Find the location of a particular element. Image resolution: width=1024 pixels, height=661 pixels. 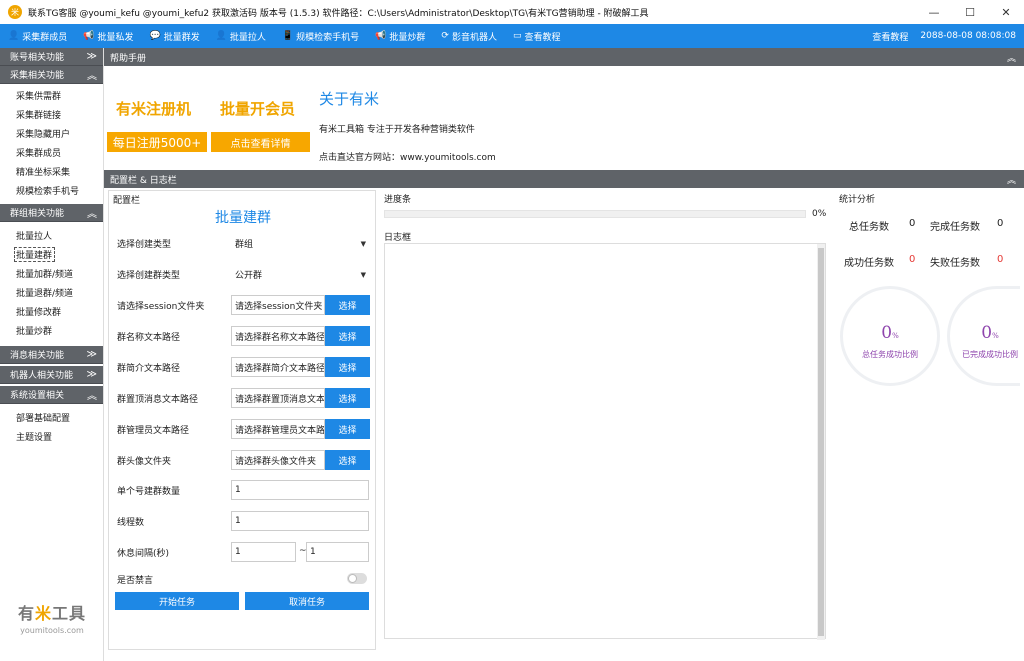

group-type-select: 公开群 ▼ is located at coordinates (300, 274).